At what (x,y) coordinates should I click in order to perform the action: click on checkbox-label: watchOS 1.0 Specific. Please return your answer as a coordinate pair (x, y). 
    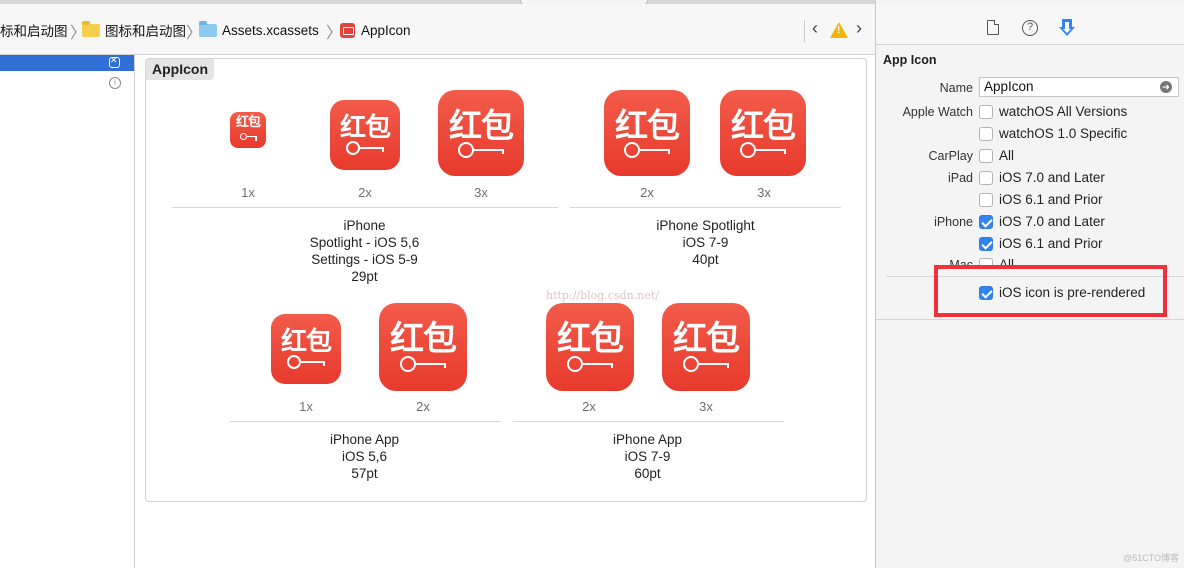
    Looking at the image, I should click on (1063, 133).